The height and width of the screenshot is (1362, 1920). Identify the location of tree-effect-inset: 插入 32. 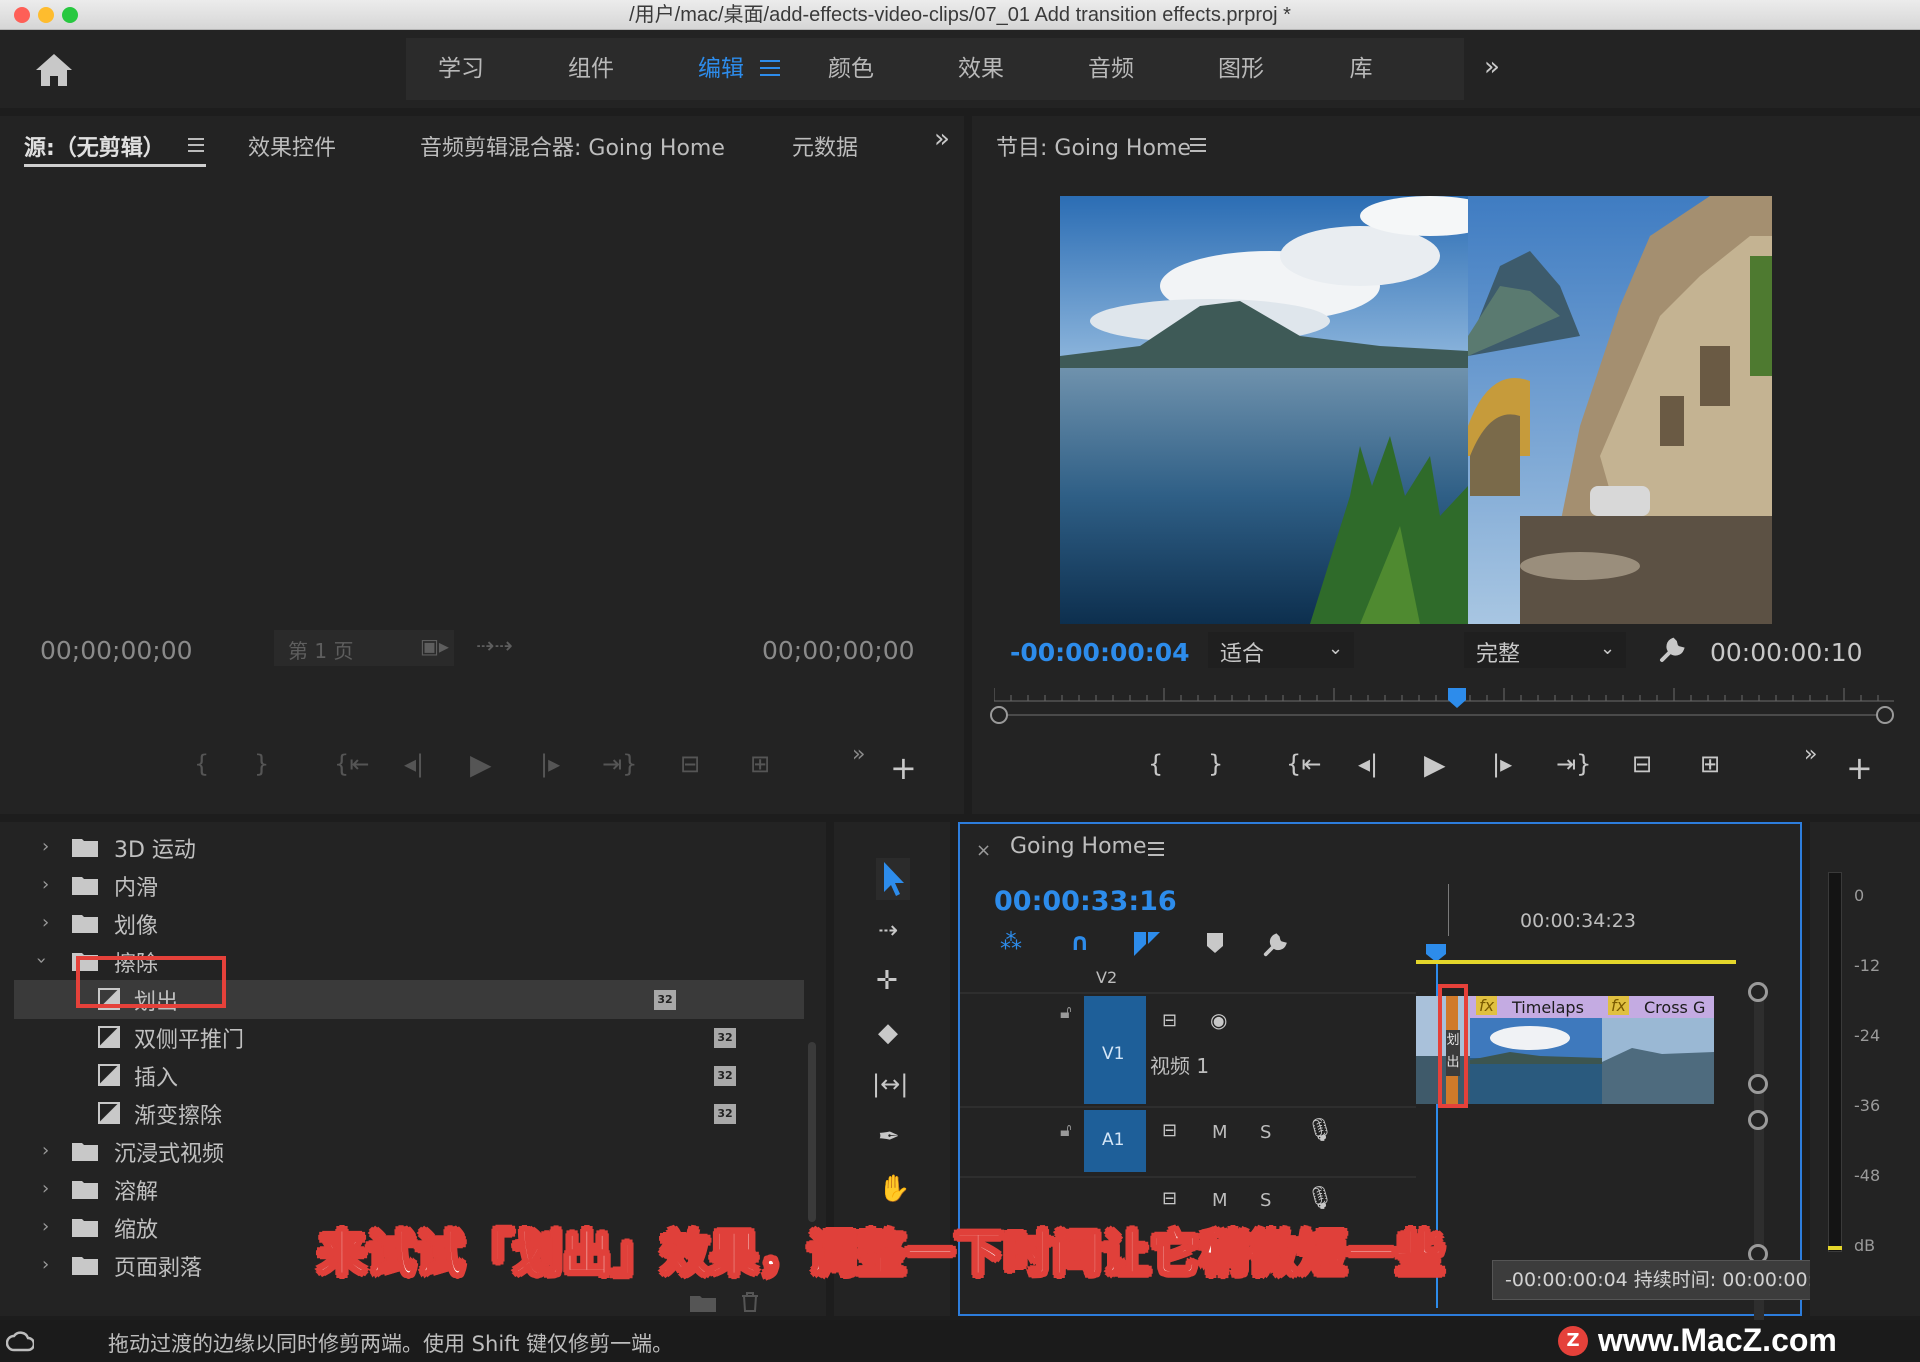
(409, 1075).